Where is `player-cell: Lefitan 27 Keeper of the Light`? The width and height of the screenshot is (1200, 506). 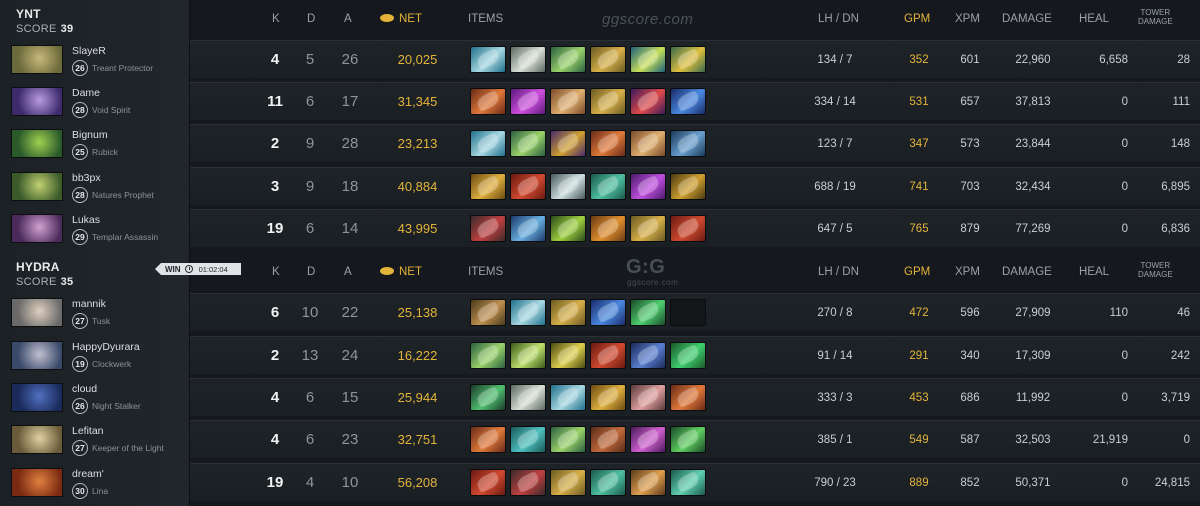
player-cell: Lefitan 27 Keeper of the Light is located at coordinates (95, 440).